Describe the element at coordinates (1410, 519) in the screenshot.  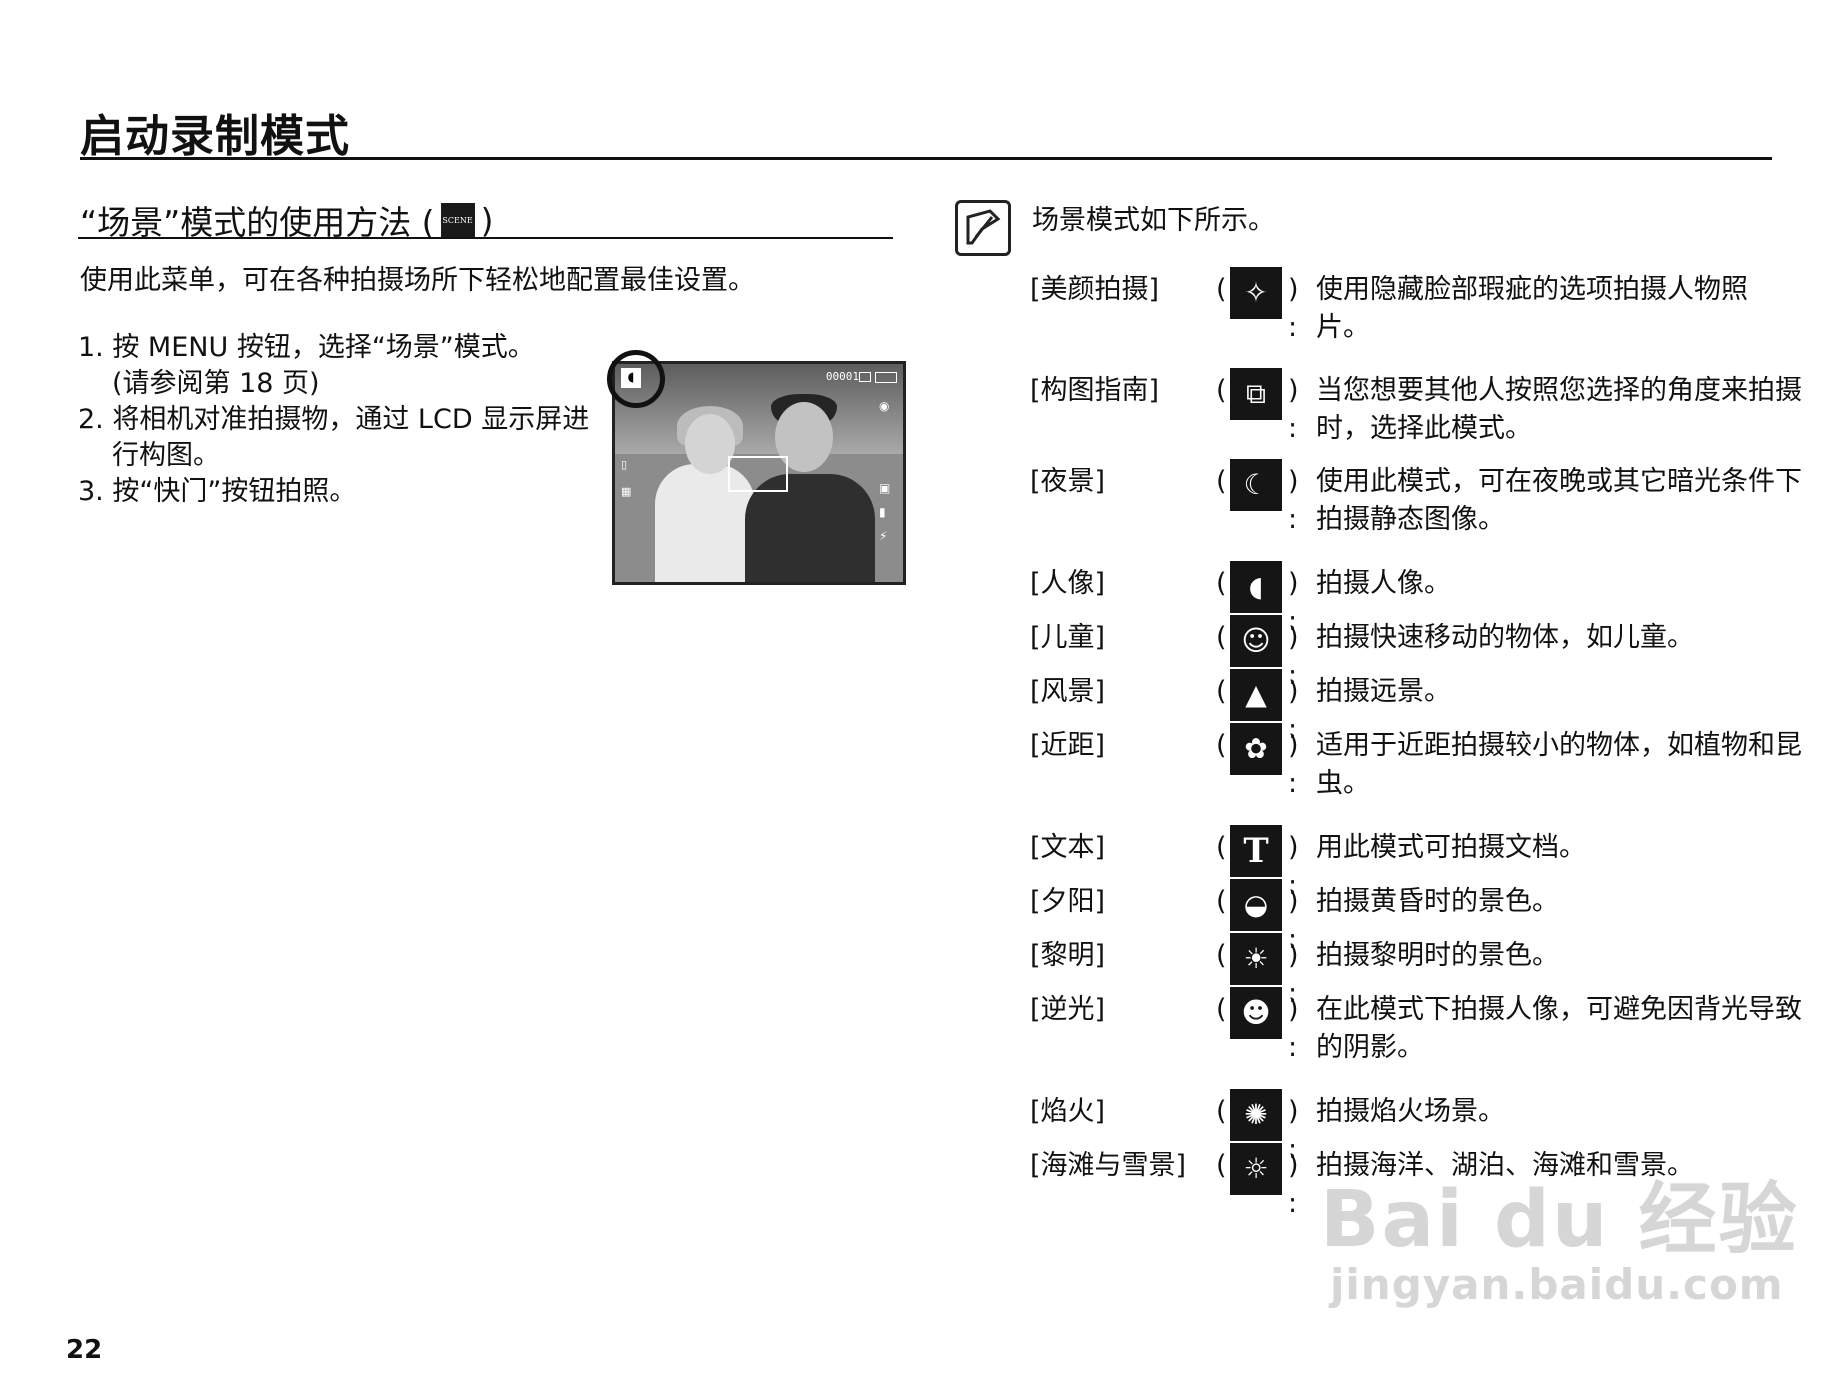
I see `mode-desc-line: 拍摄静态图像。` at that location.